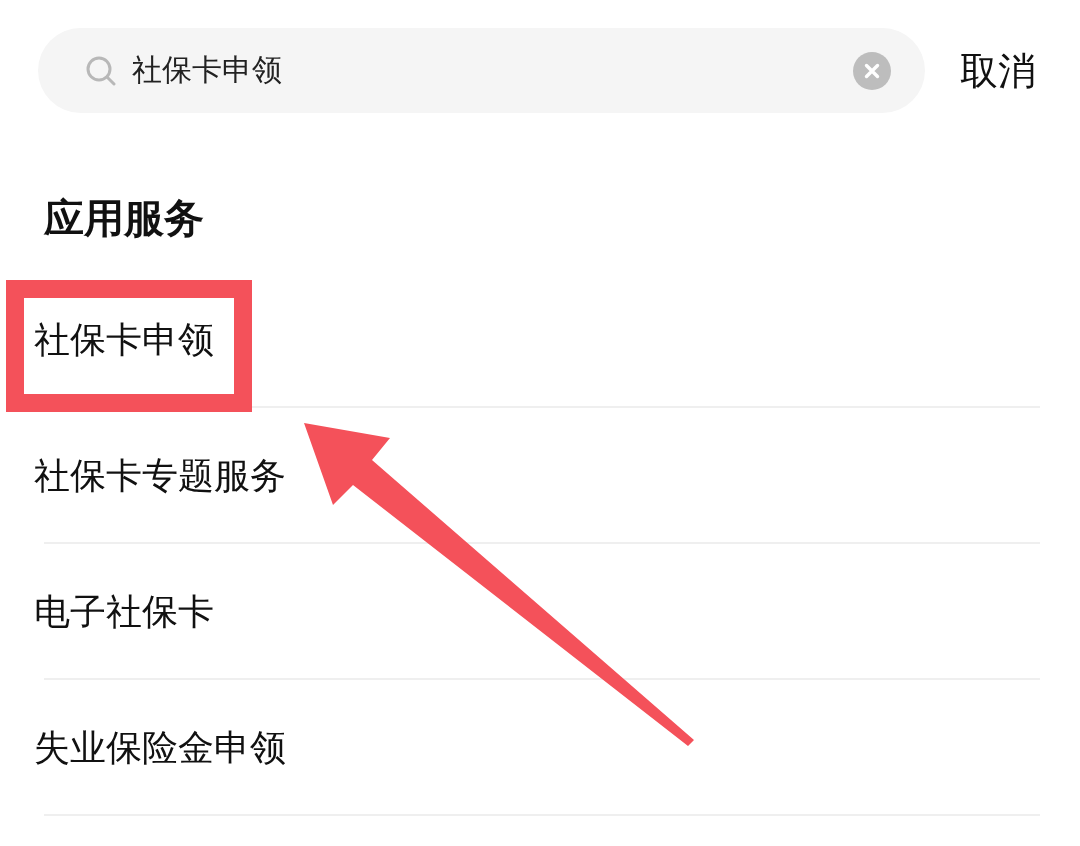 This screenshot has height=846, width=1080. Describe the element at coordinates (998, 70) in the screenshot. I see `cancel-button: 取消` at that location.